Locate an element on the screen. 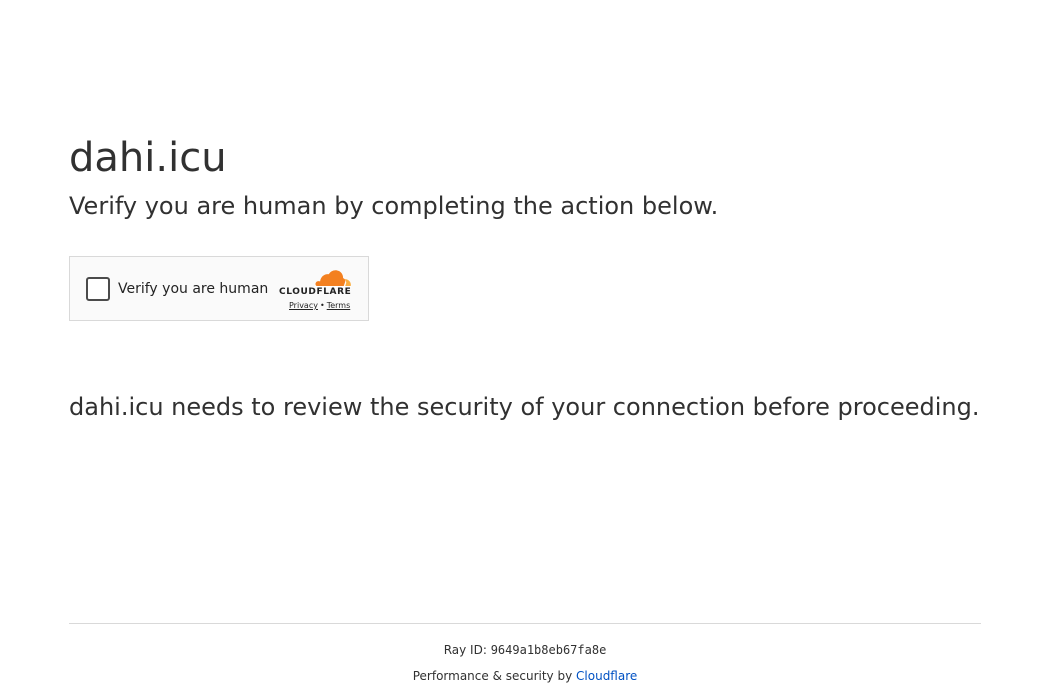 Image resolution: width=1050 pixels, height=700 pixels. cloudflare-cloud-icon is located at coordinates (333, 279).